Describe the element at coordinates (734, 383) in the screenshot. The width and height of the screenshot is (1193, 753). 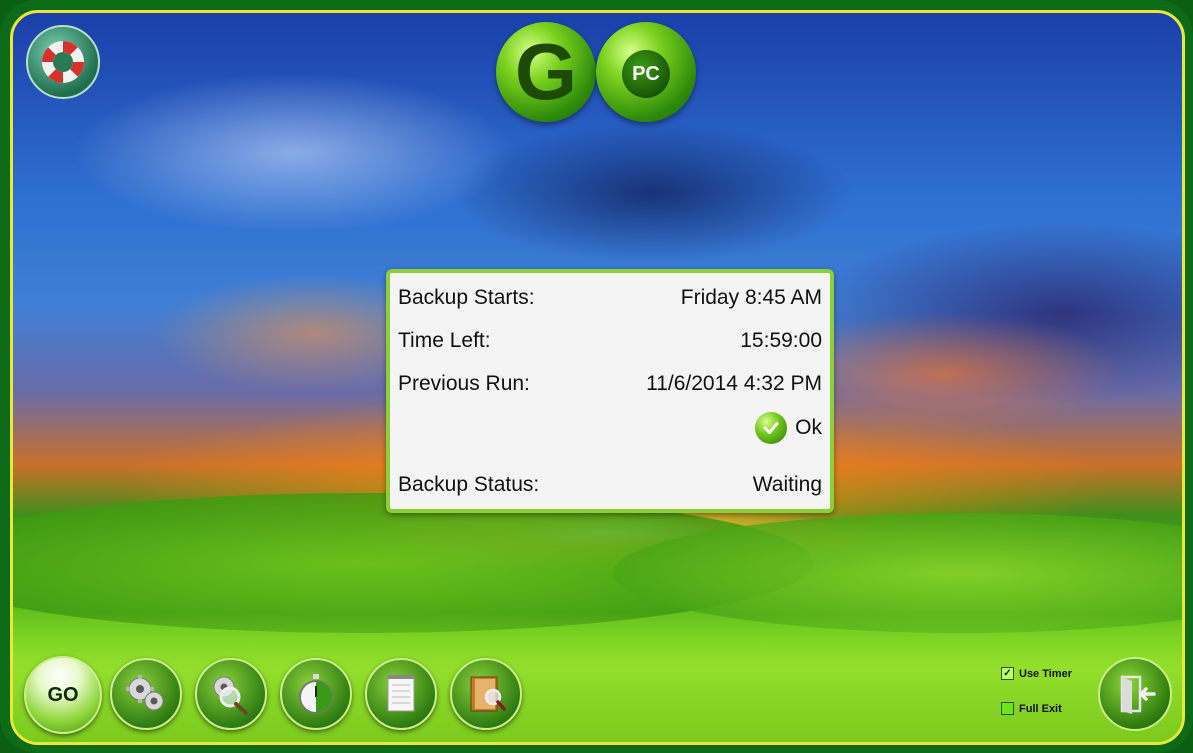
I see `previous-run-value: 11/6/2014 4:32 PM` at that location.